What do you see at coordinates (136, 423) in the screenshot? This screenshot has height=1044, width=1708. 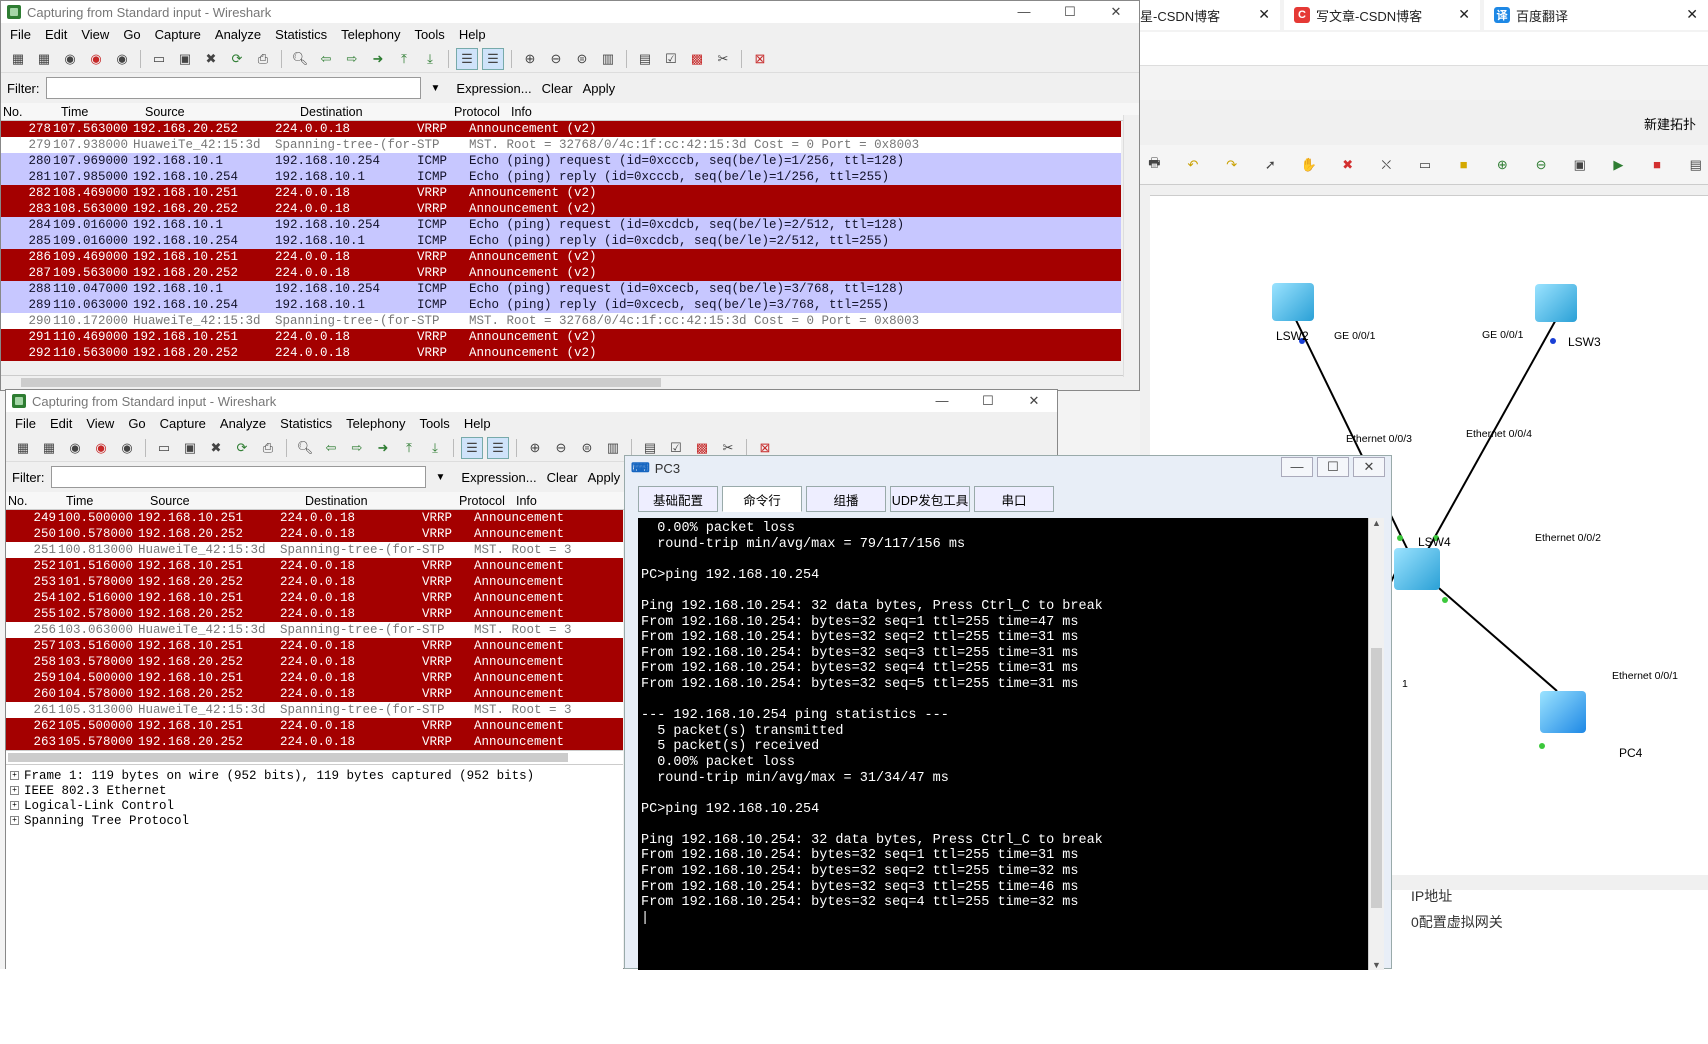 I see `menu-go: Go` at bounding box center [136, 423].